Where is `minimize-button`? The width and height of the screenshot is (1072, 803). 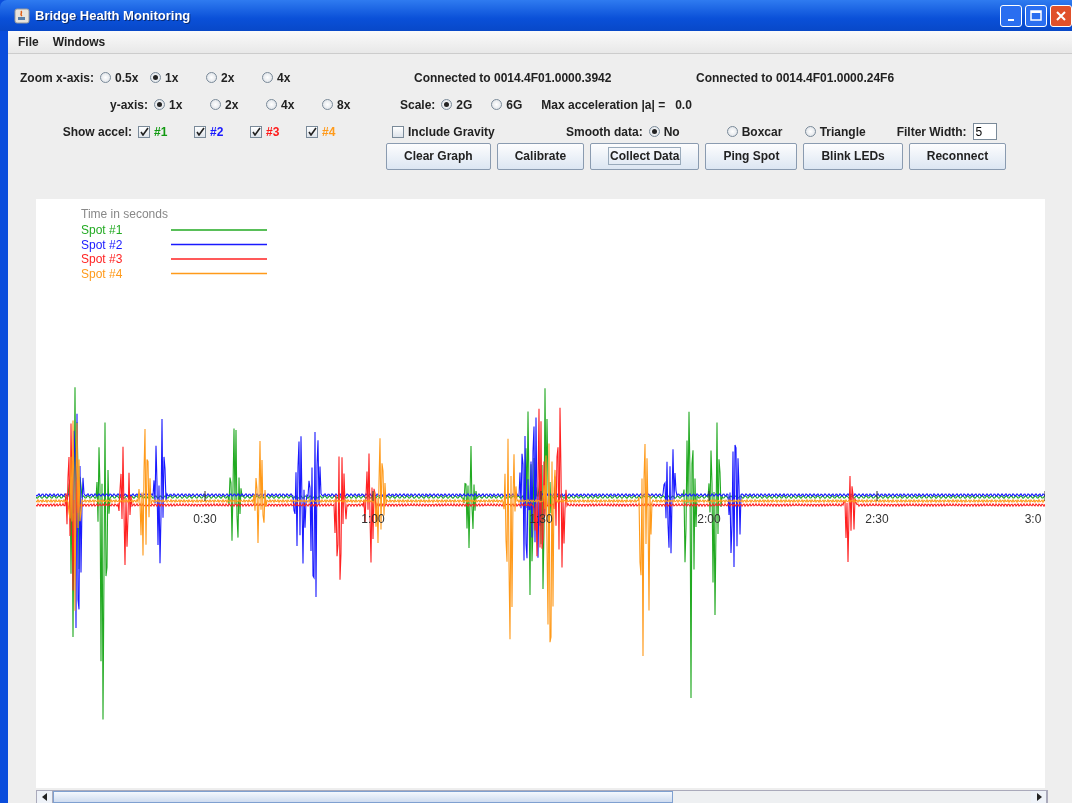 minimize-button is located at coordinates (1011, 15).